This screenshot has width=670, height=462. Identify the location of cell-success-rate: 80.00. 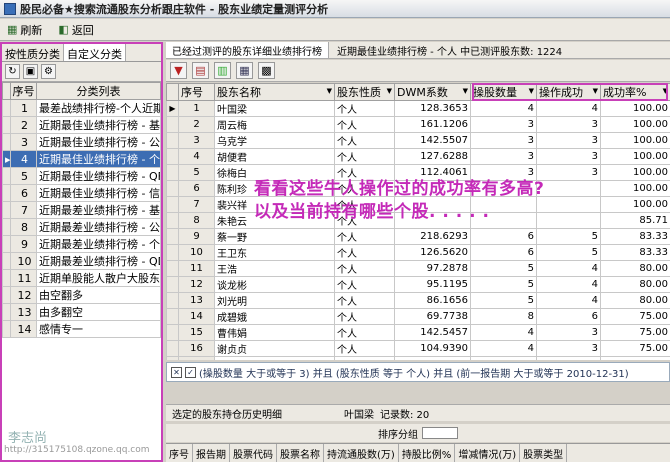
(635, 268).